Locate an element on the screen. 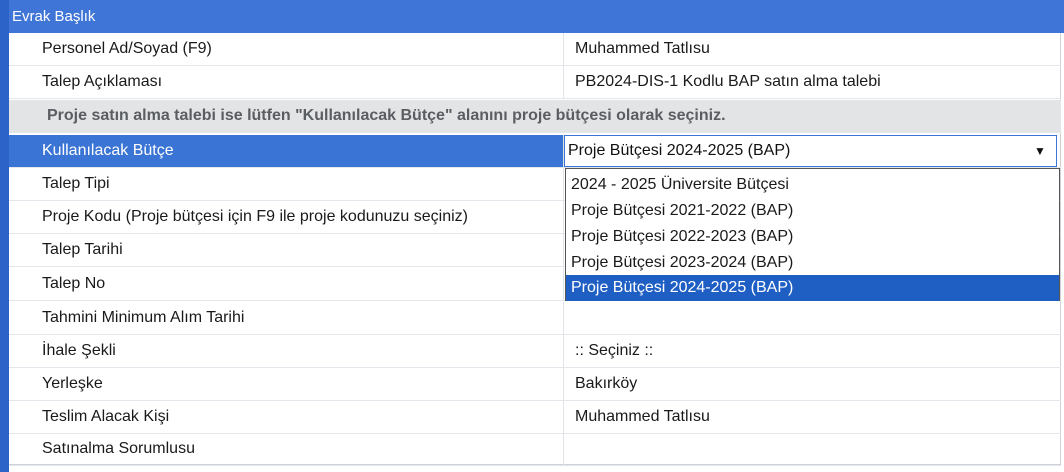  dropdown-option: Proje Bütçesi 2022-2023 (BAP) is located at coordinates (812, 237).